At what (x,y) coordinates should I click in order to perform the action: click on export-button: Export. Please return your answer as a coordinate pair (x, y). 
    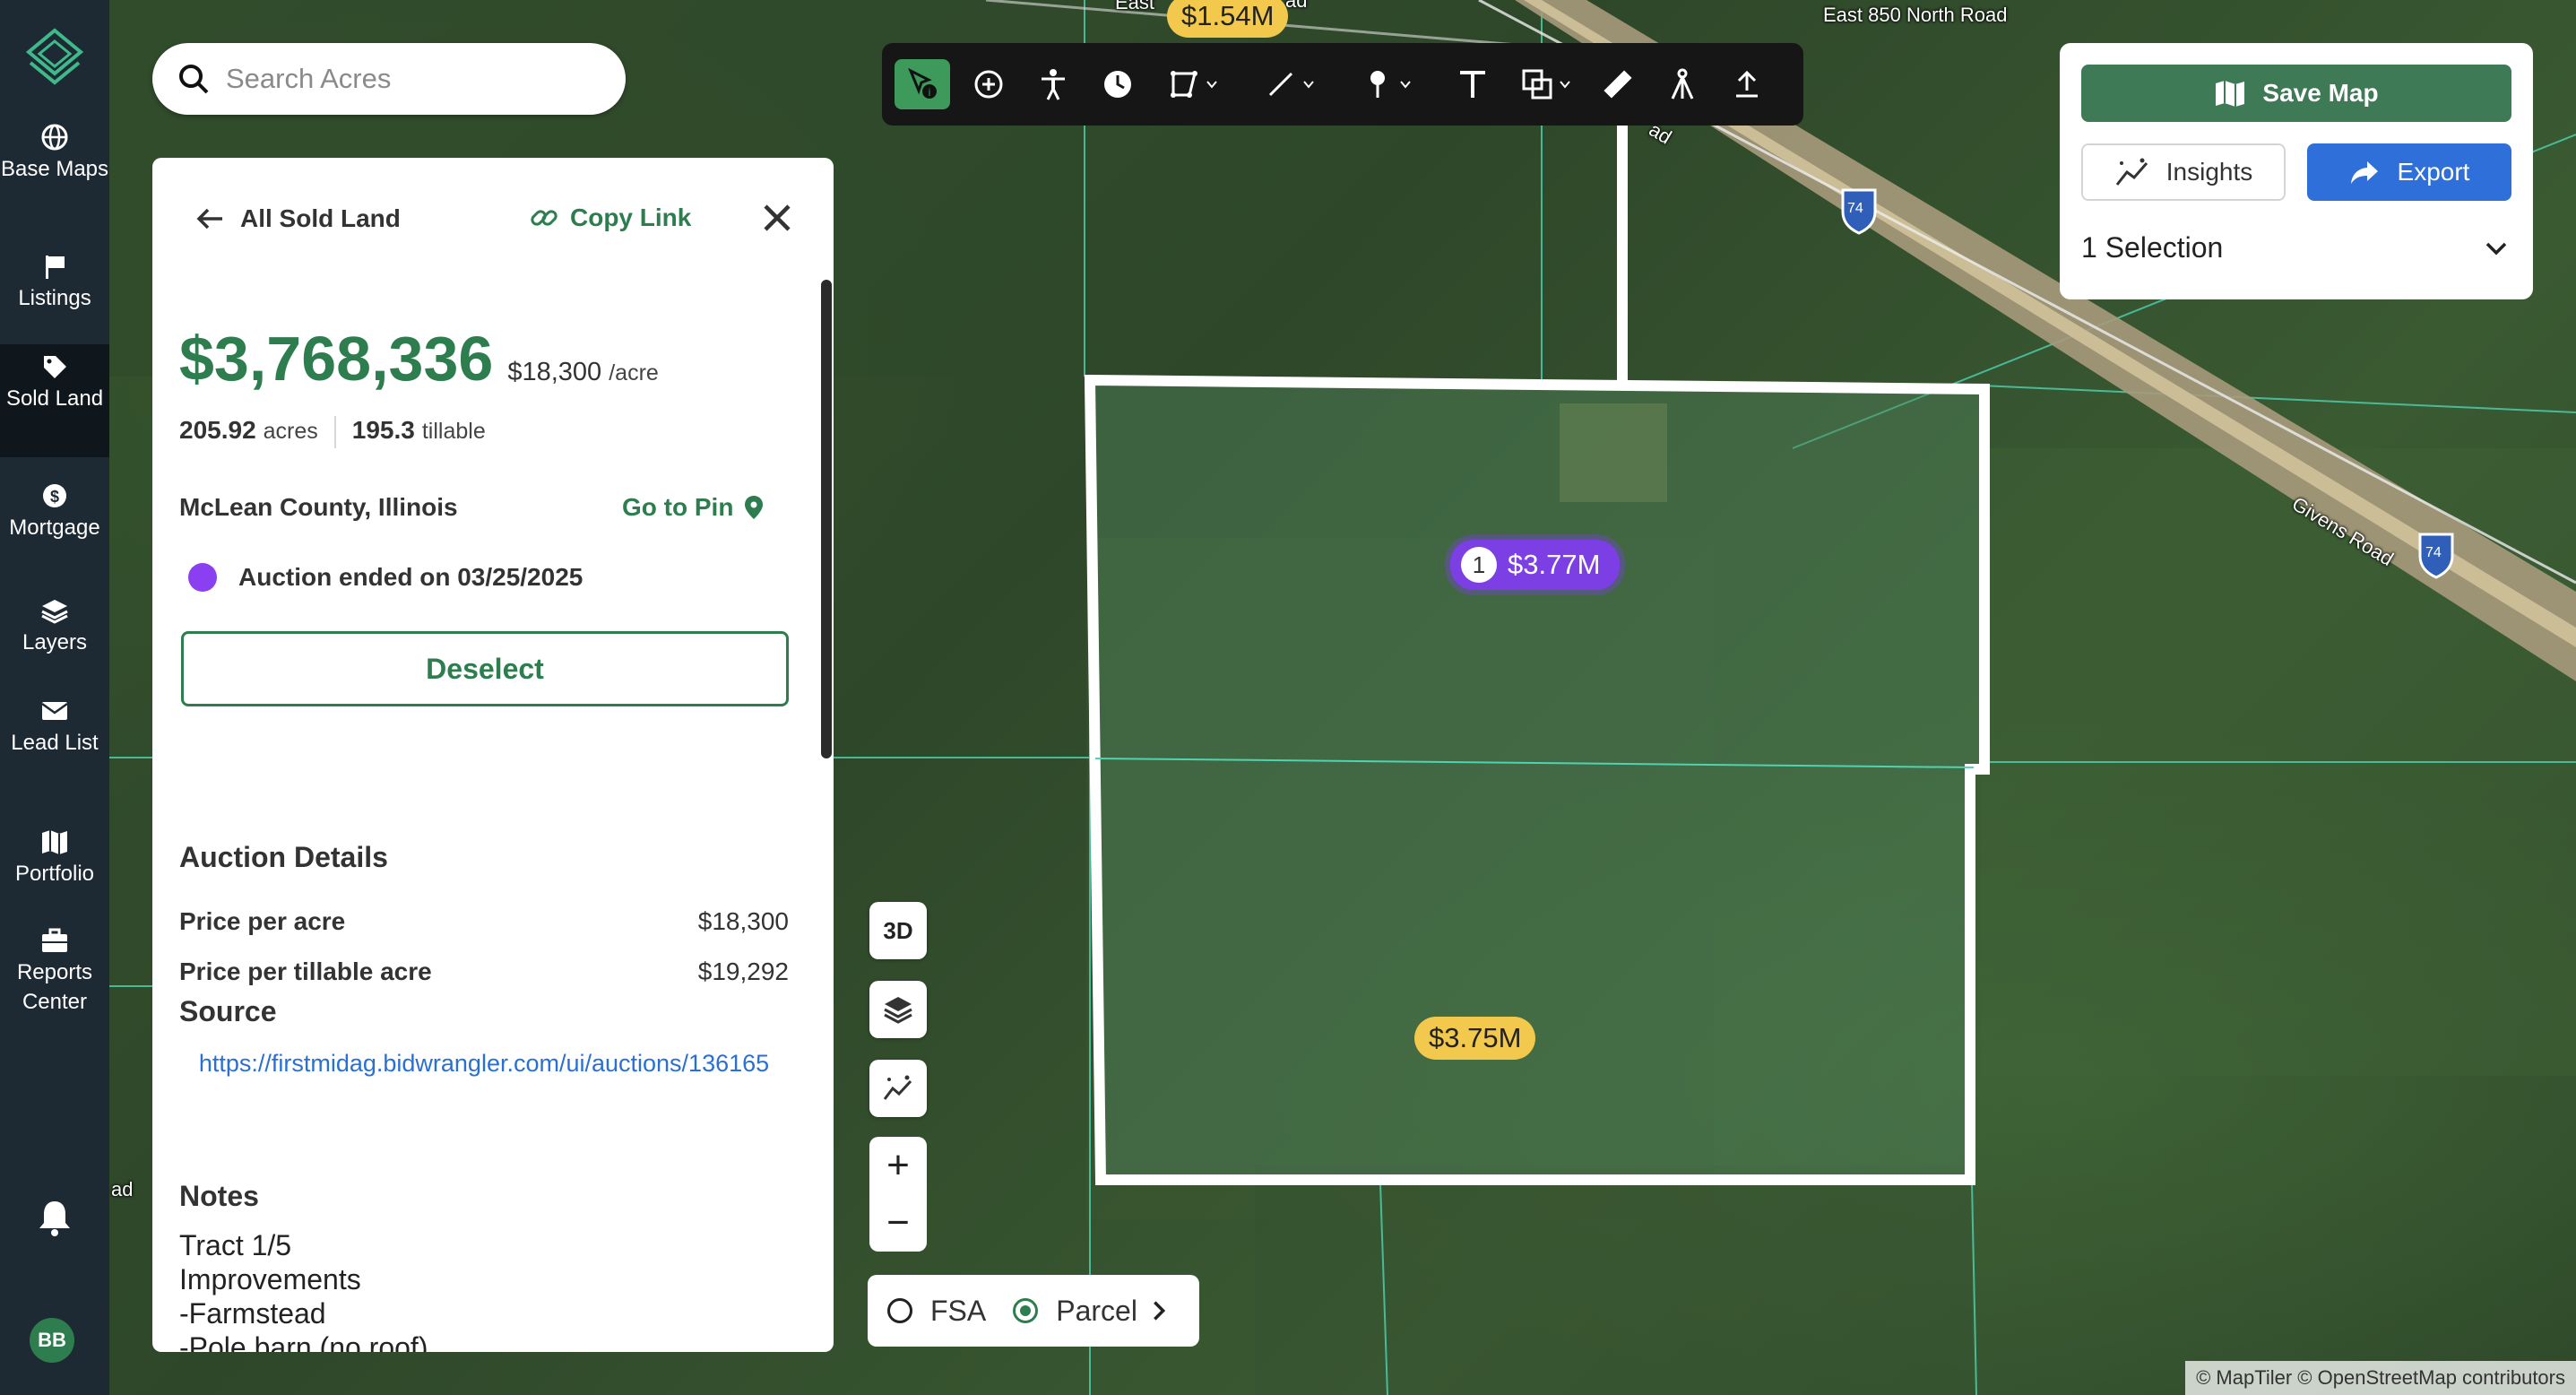
    Looking at the image, I should click on (2409, 172).